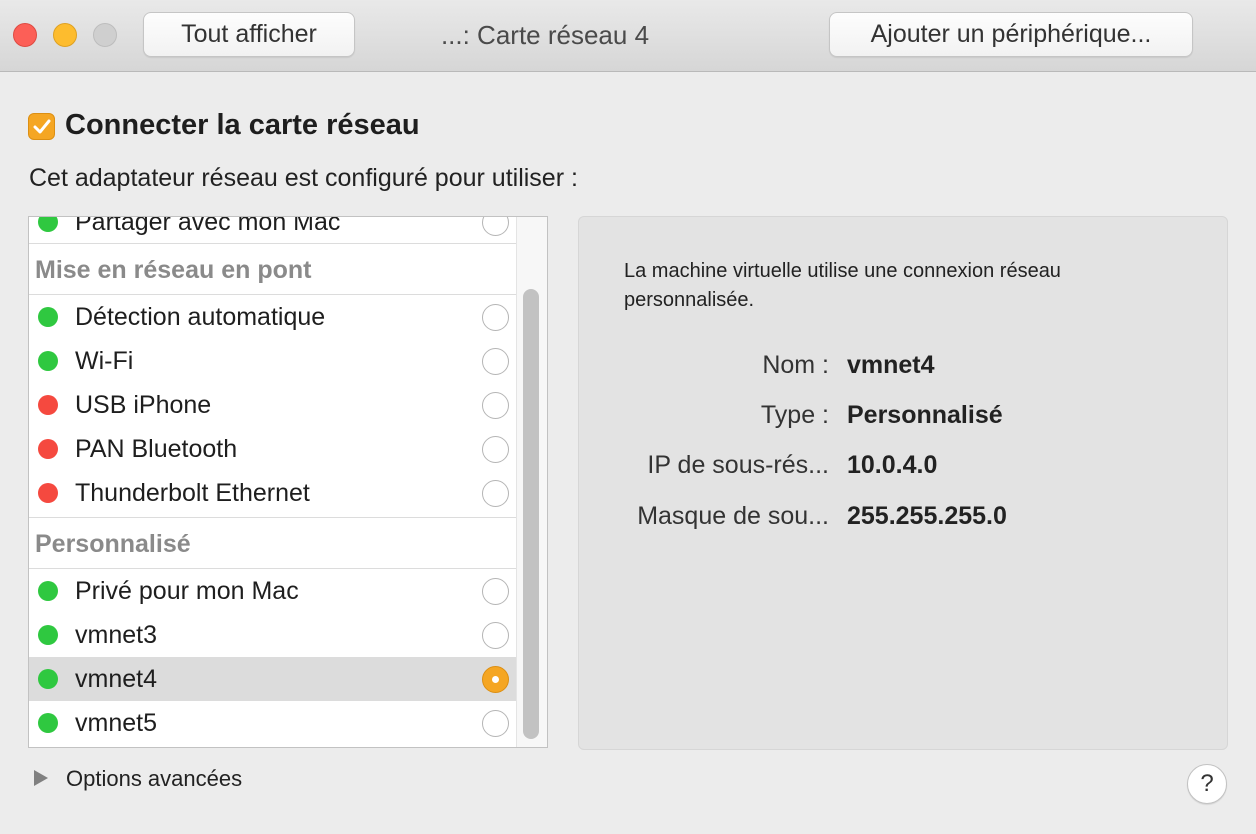 The image size is (1256, 834). Describe the element at coordinates (187, 591) in the screenshot. I see `list-item-label: Privé pour mon Mac` at that location.